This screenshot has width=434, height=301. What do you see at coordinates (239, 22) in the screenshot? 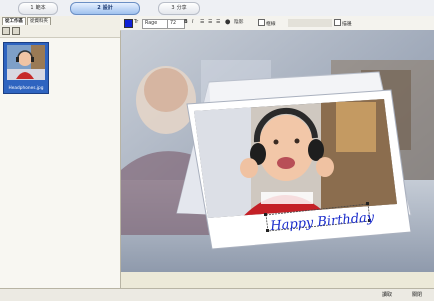
I see `shadow-label: 陰影` at bounding box center [239, 22].